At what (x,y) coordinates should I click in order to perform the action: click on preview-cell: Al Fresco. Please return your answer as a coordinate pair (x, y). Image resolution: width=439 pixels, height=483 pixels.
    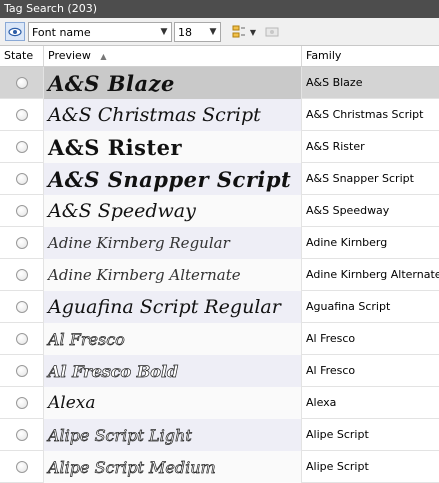
    Looking at the image, I should click on (173, 339).